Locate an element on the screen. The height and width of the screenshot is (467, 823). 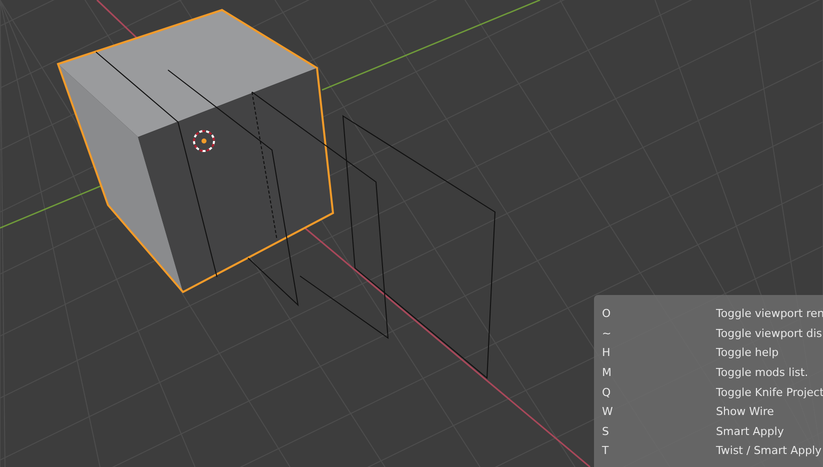
shortcut-action: Smart Apply is located at coordinates (750, 431).